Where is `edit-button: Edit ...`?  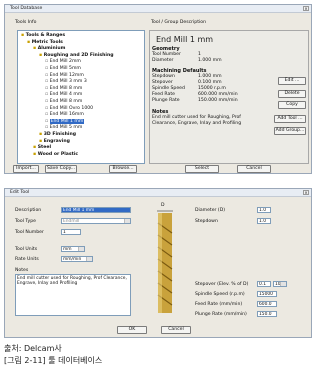 edit-button: Edit ... is located at coordinates (292, 81).